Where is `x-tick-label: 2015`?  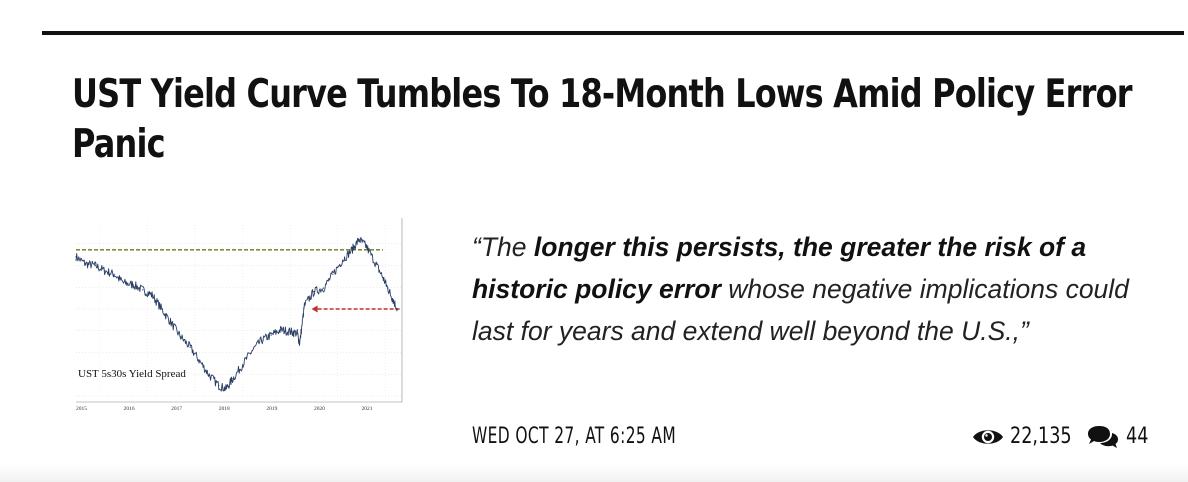 x-tick-label: 2015 is located at coordinates (81, 409).